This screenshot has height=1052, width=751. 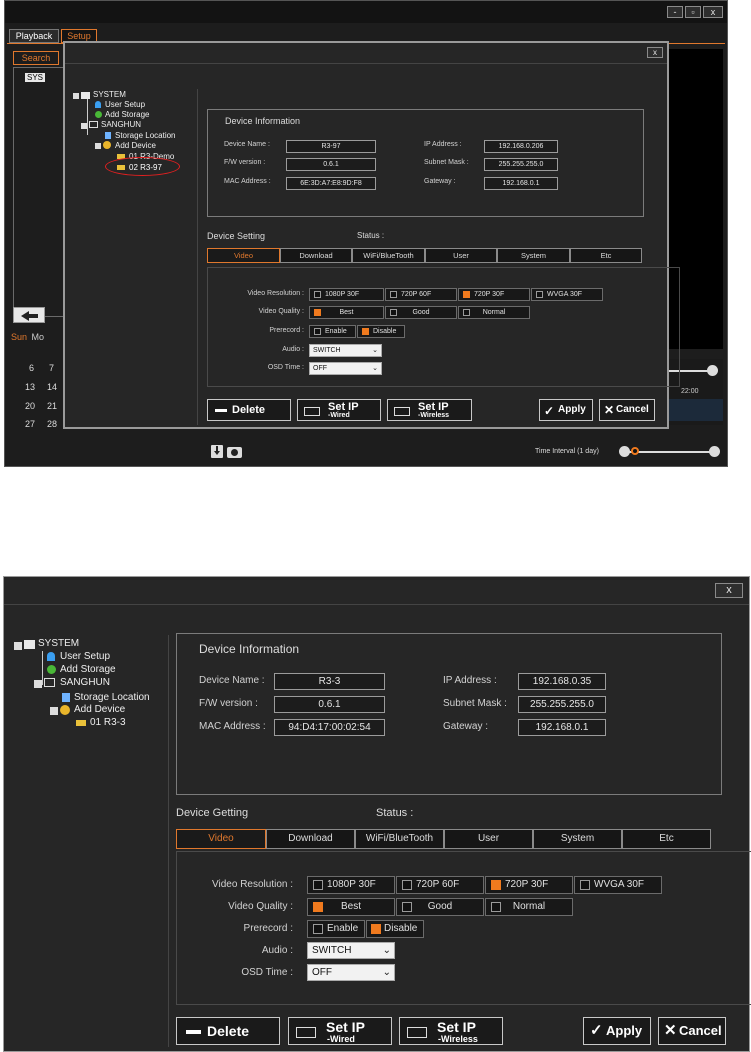 I want to click on ip-address-label: IP Address :, so click(x=470, y=680).